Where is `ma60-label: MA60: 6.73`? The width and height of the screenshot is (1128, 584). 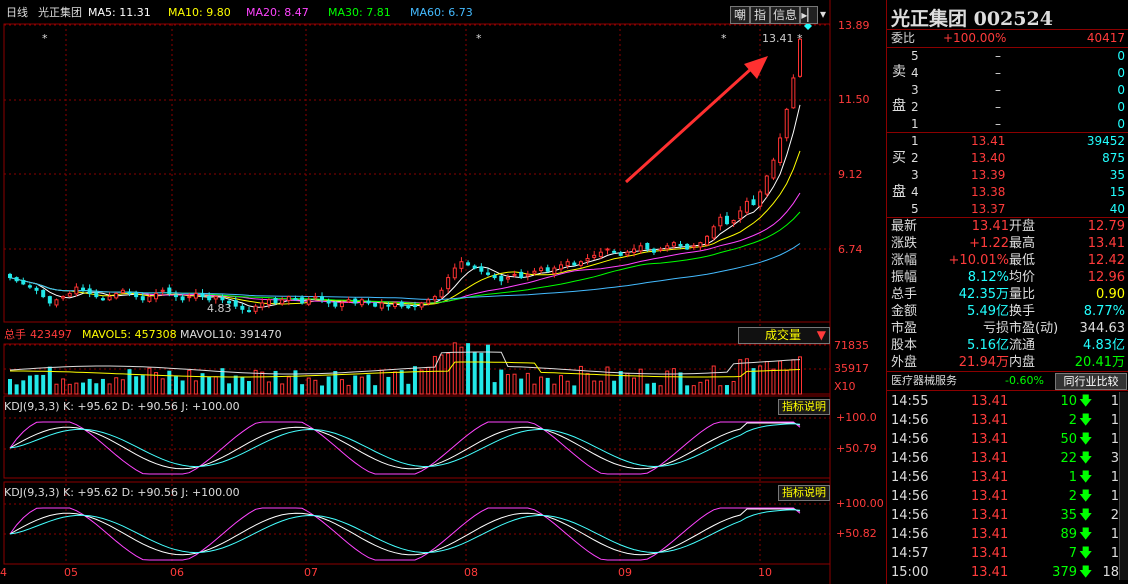
ma60-label: MA60: 6.73 is located at coordinates (441, 12).